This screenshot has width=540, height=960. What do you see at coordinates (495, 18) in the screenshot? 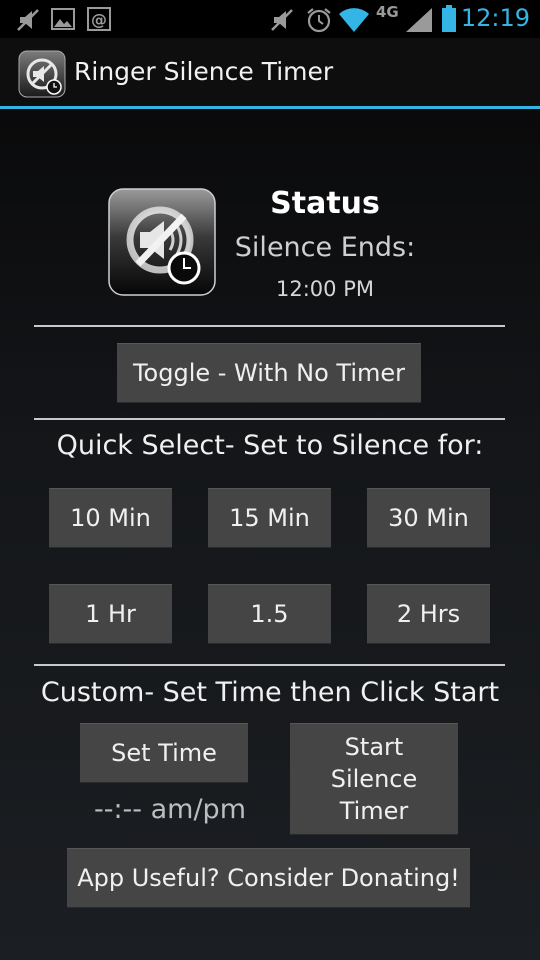
I see `status-clock: 12:19` at bounding box center [495, 18].